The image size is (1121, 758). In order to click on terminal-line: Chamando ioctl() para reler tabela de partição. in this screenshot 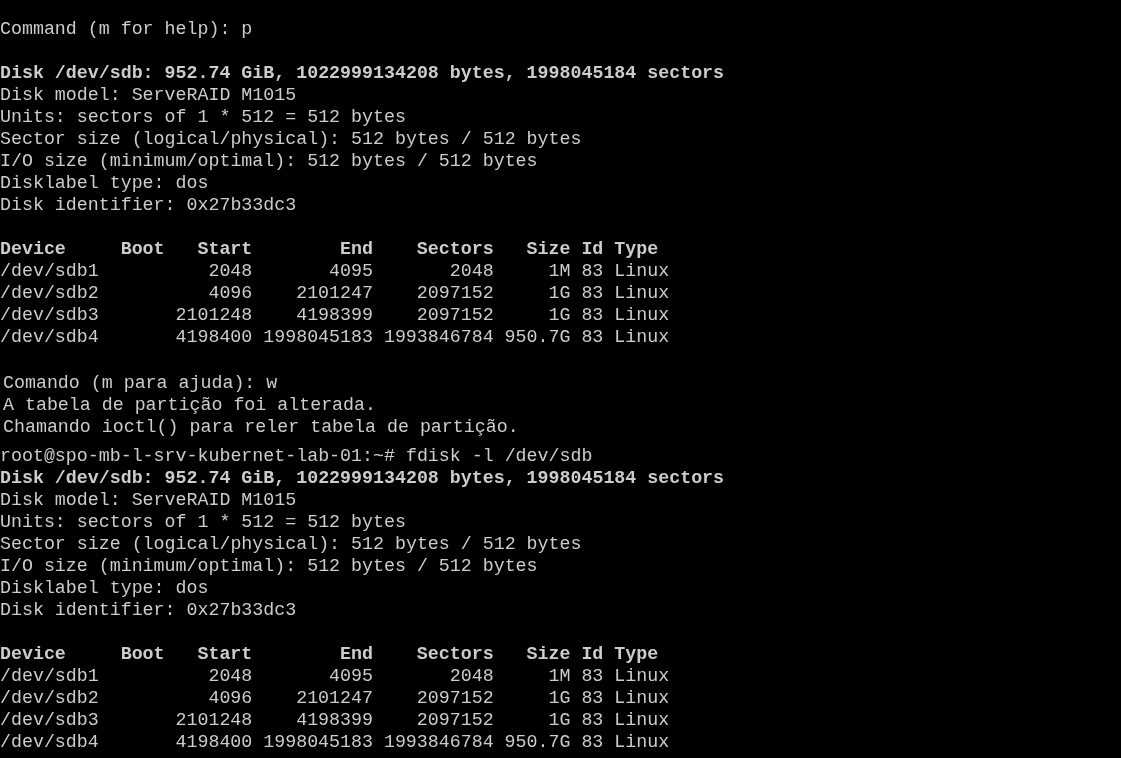, I will do `click(261, 426)`.